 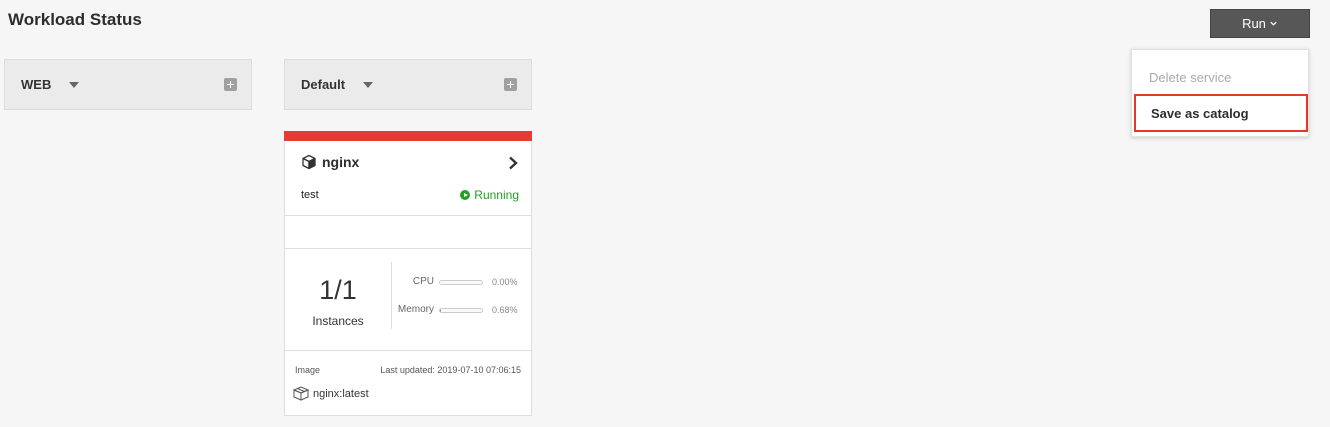 What do you see at coordinates (341, 393) in the screenshot?
I see `image-name: nginx:latest` at bounding box center [341, 393].